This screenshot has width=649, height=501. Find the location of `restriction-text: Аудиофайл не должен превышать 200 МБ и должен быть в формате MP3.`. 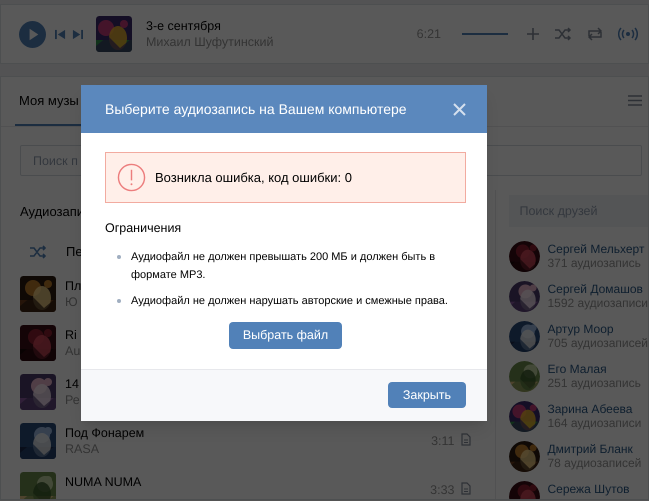

restriction-text: Аудиофайл не должен превышать 200 МБ и должен быть в формате MP3. is located at coordinates (283, 266).